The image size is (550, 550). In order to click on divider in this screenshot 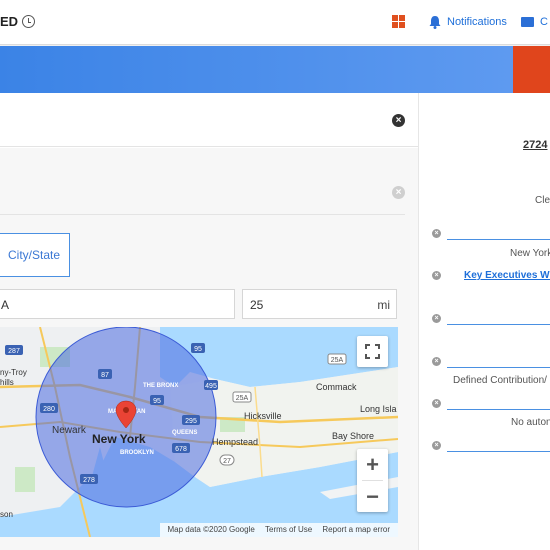, I will do `click(202, 214)`.